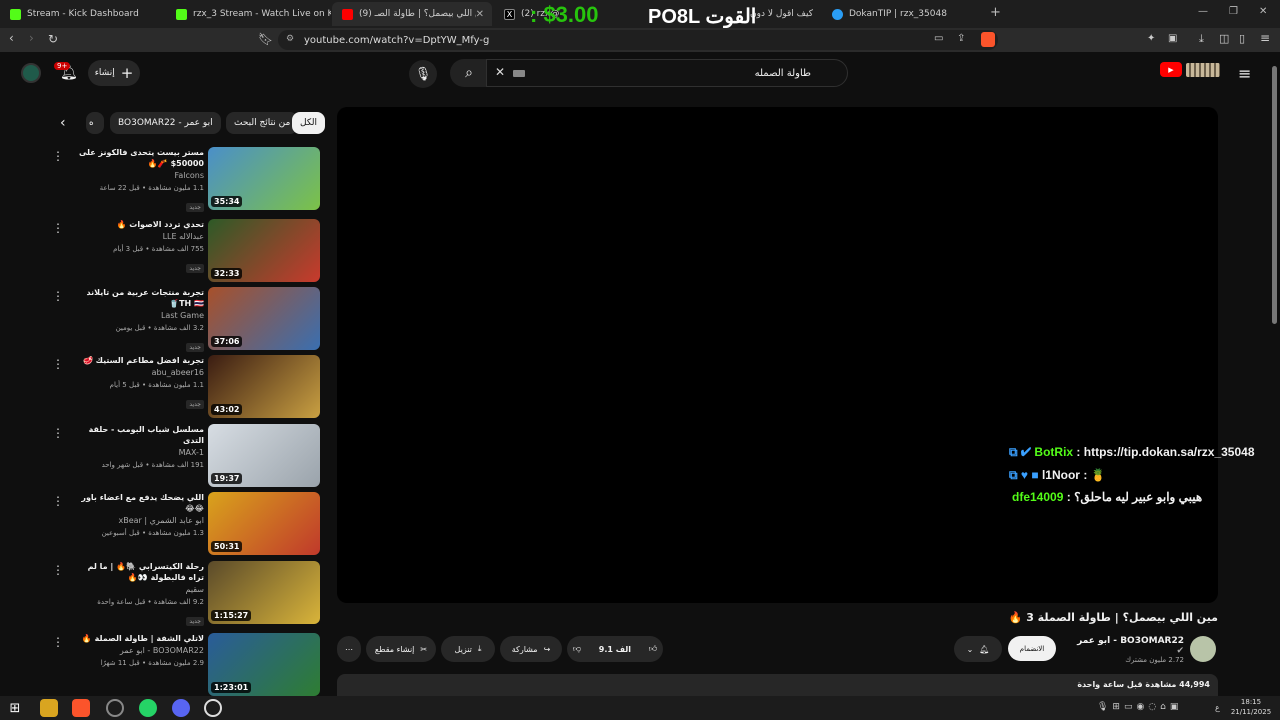 The width and height of the screenshot is (1280, 720). I want to click on search-input: ✕ طاولة الصمله, so click(667, 73).